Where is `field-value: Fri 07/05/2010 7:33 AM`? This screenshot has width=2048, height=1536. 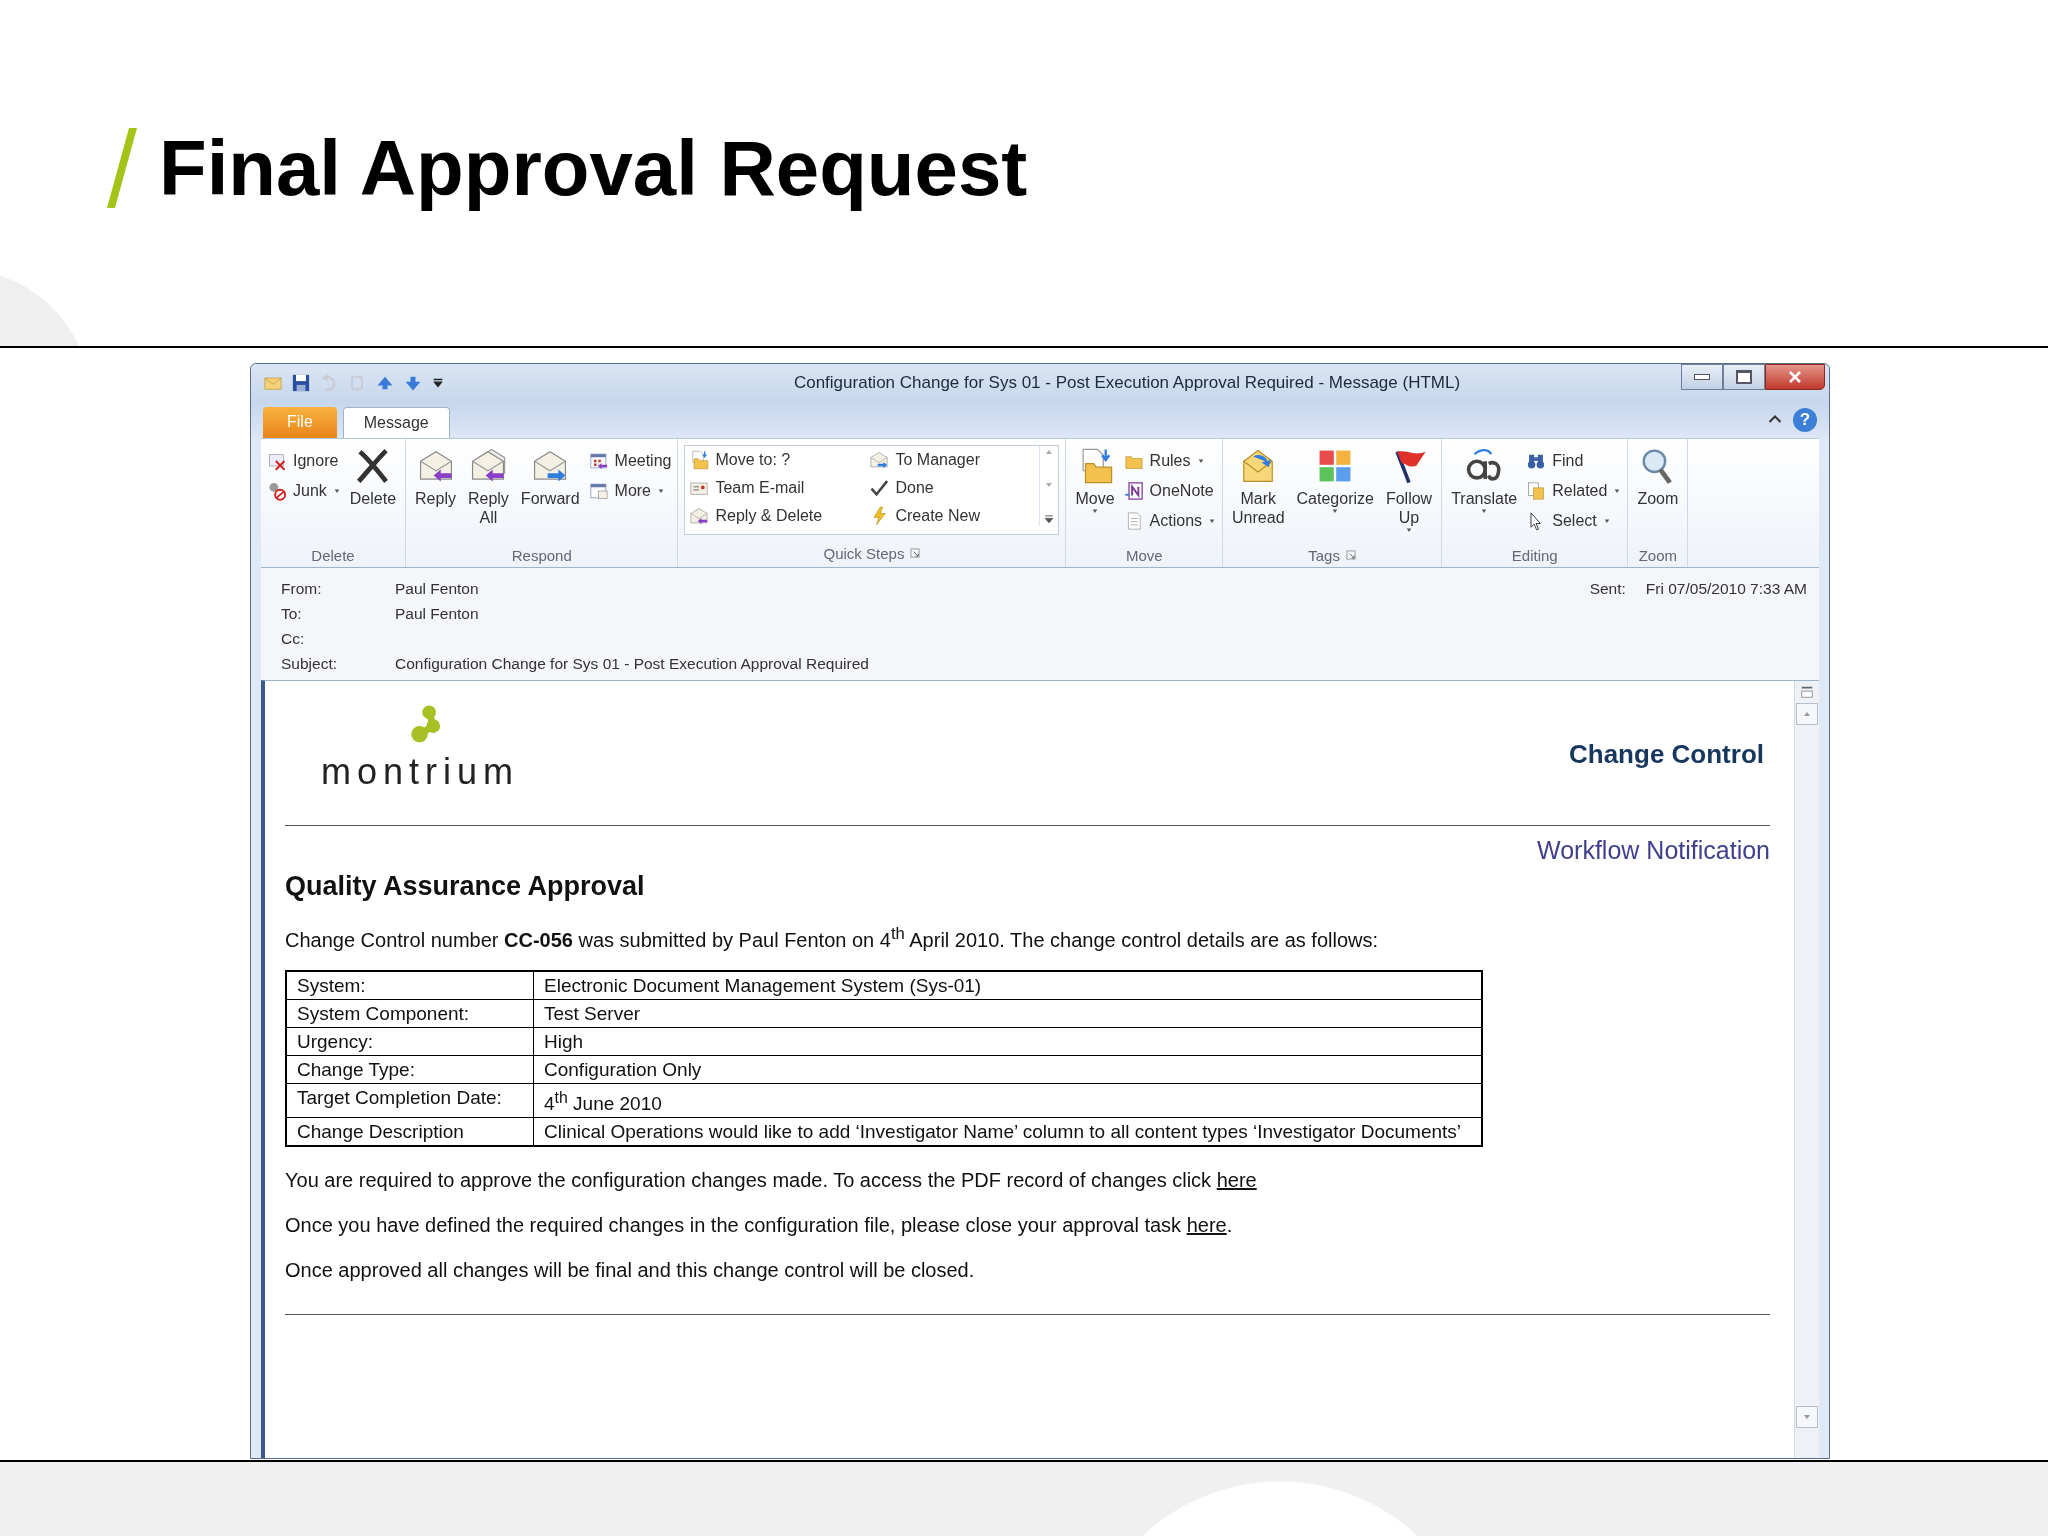
field-value: Fri 07/05/2010 7:33 AM is located at coordinates (1726, 588).